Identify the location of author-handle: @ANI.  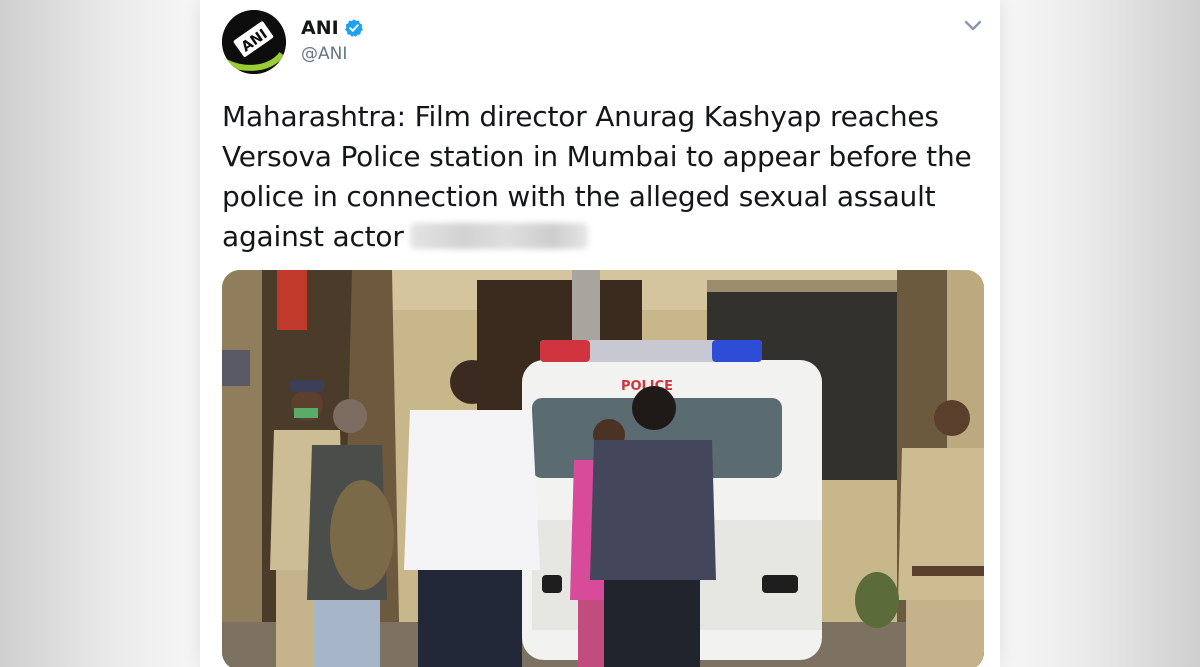
(324, 54).